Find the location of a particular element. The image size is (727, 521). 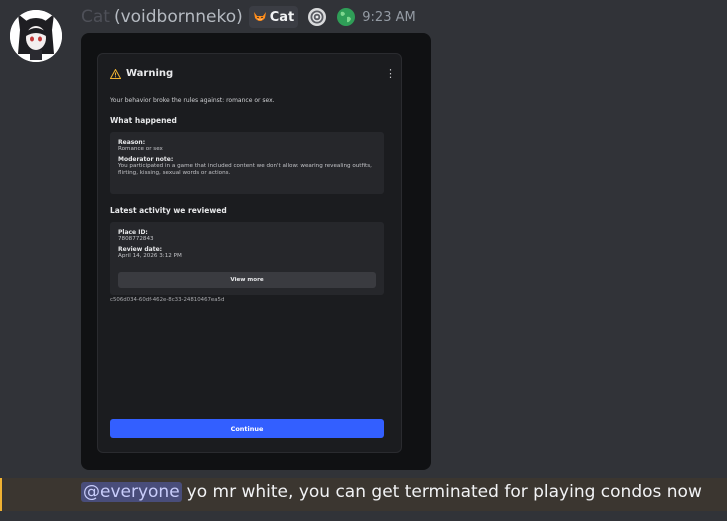

what-happened-heading: What happened is located at coordinates (143, 120).